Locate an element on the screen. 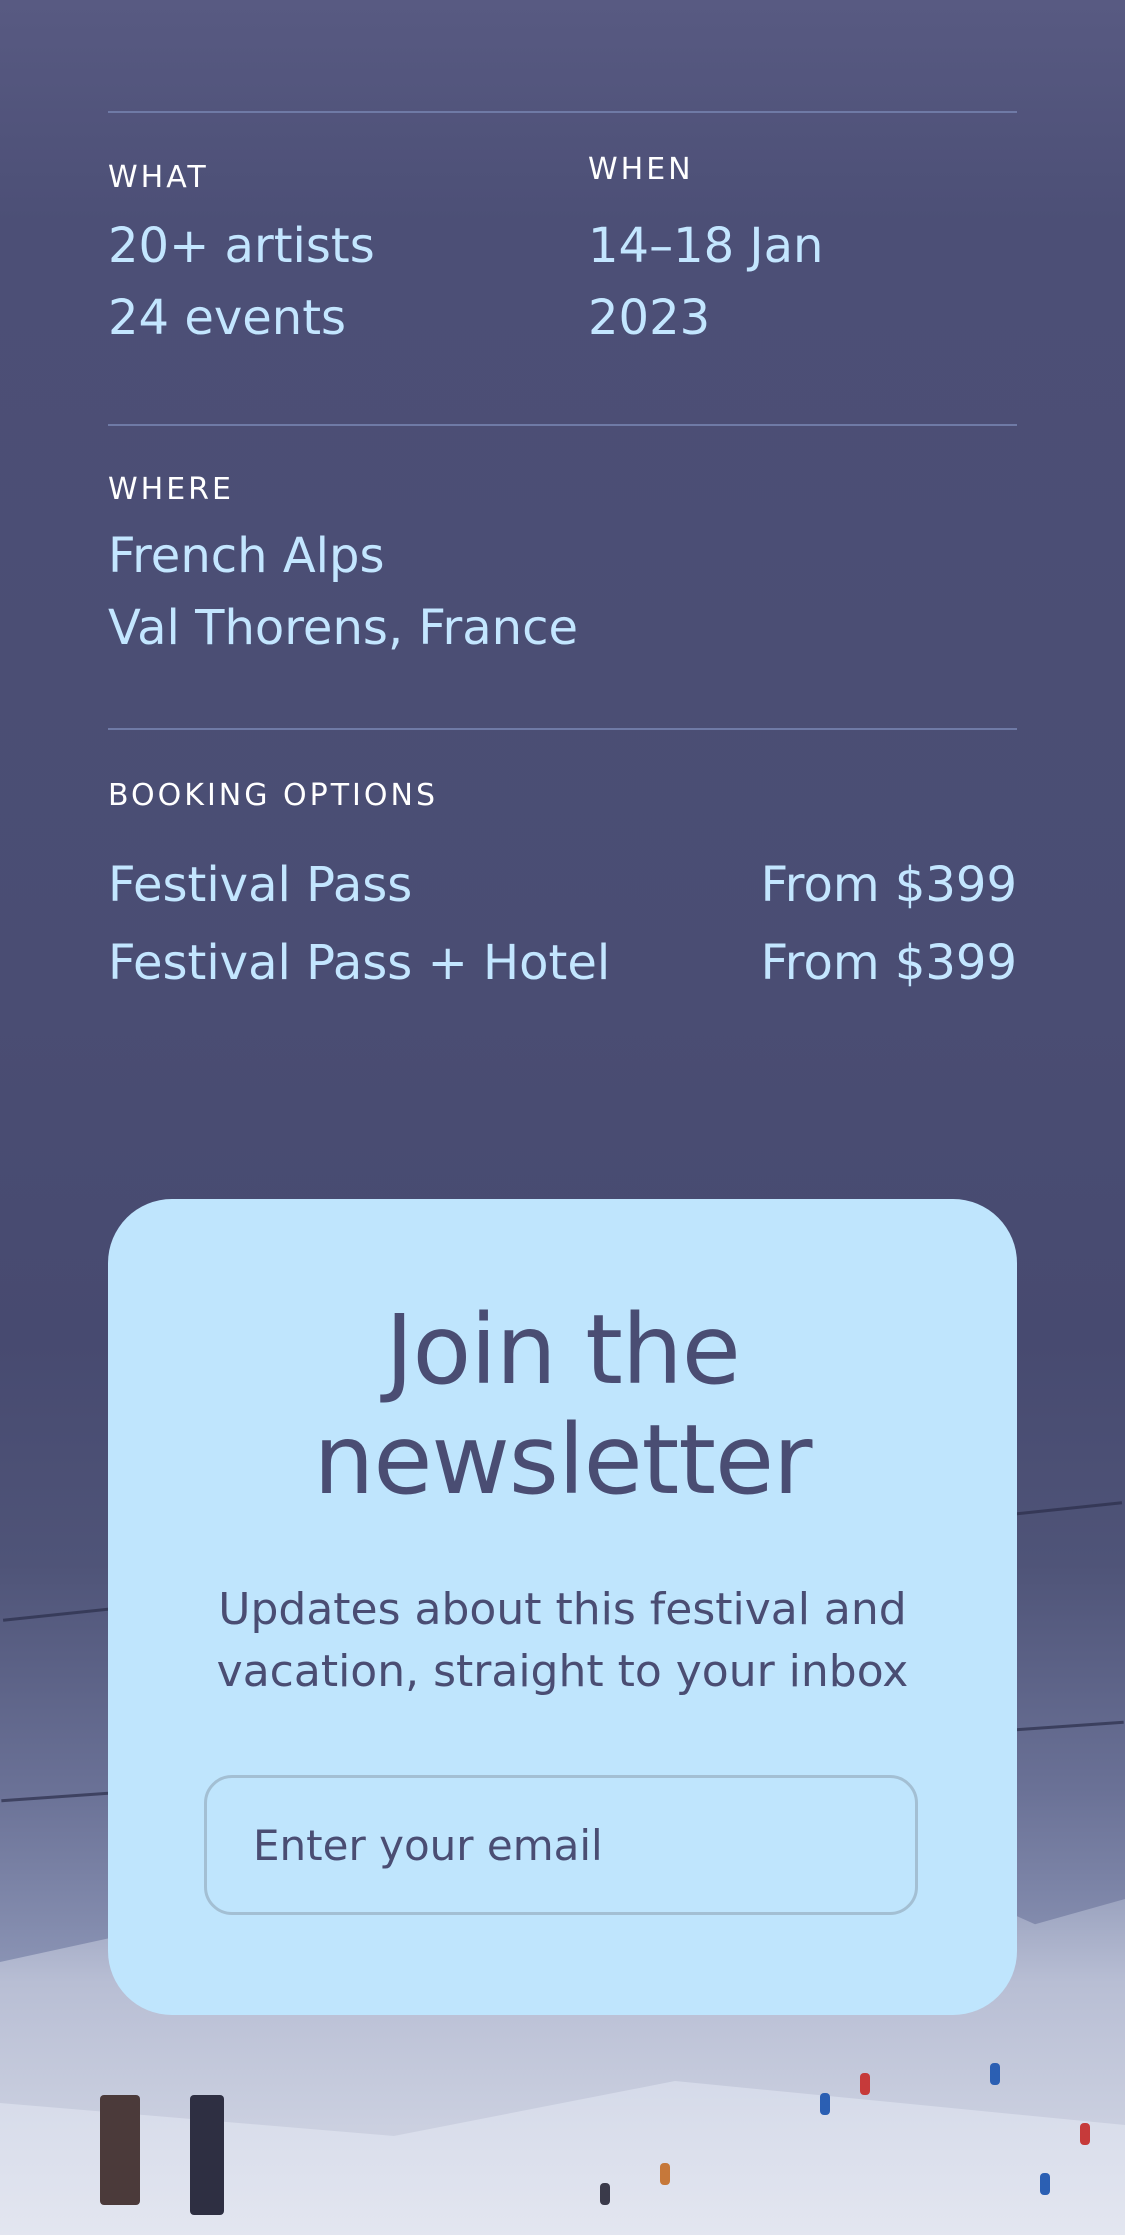  what-line-1: 20+ artists is located at coordinates (241, 246).